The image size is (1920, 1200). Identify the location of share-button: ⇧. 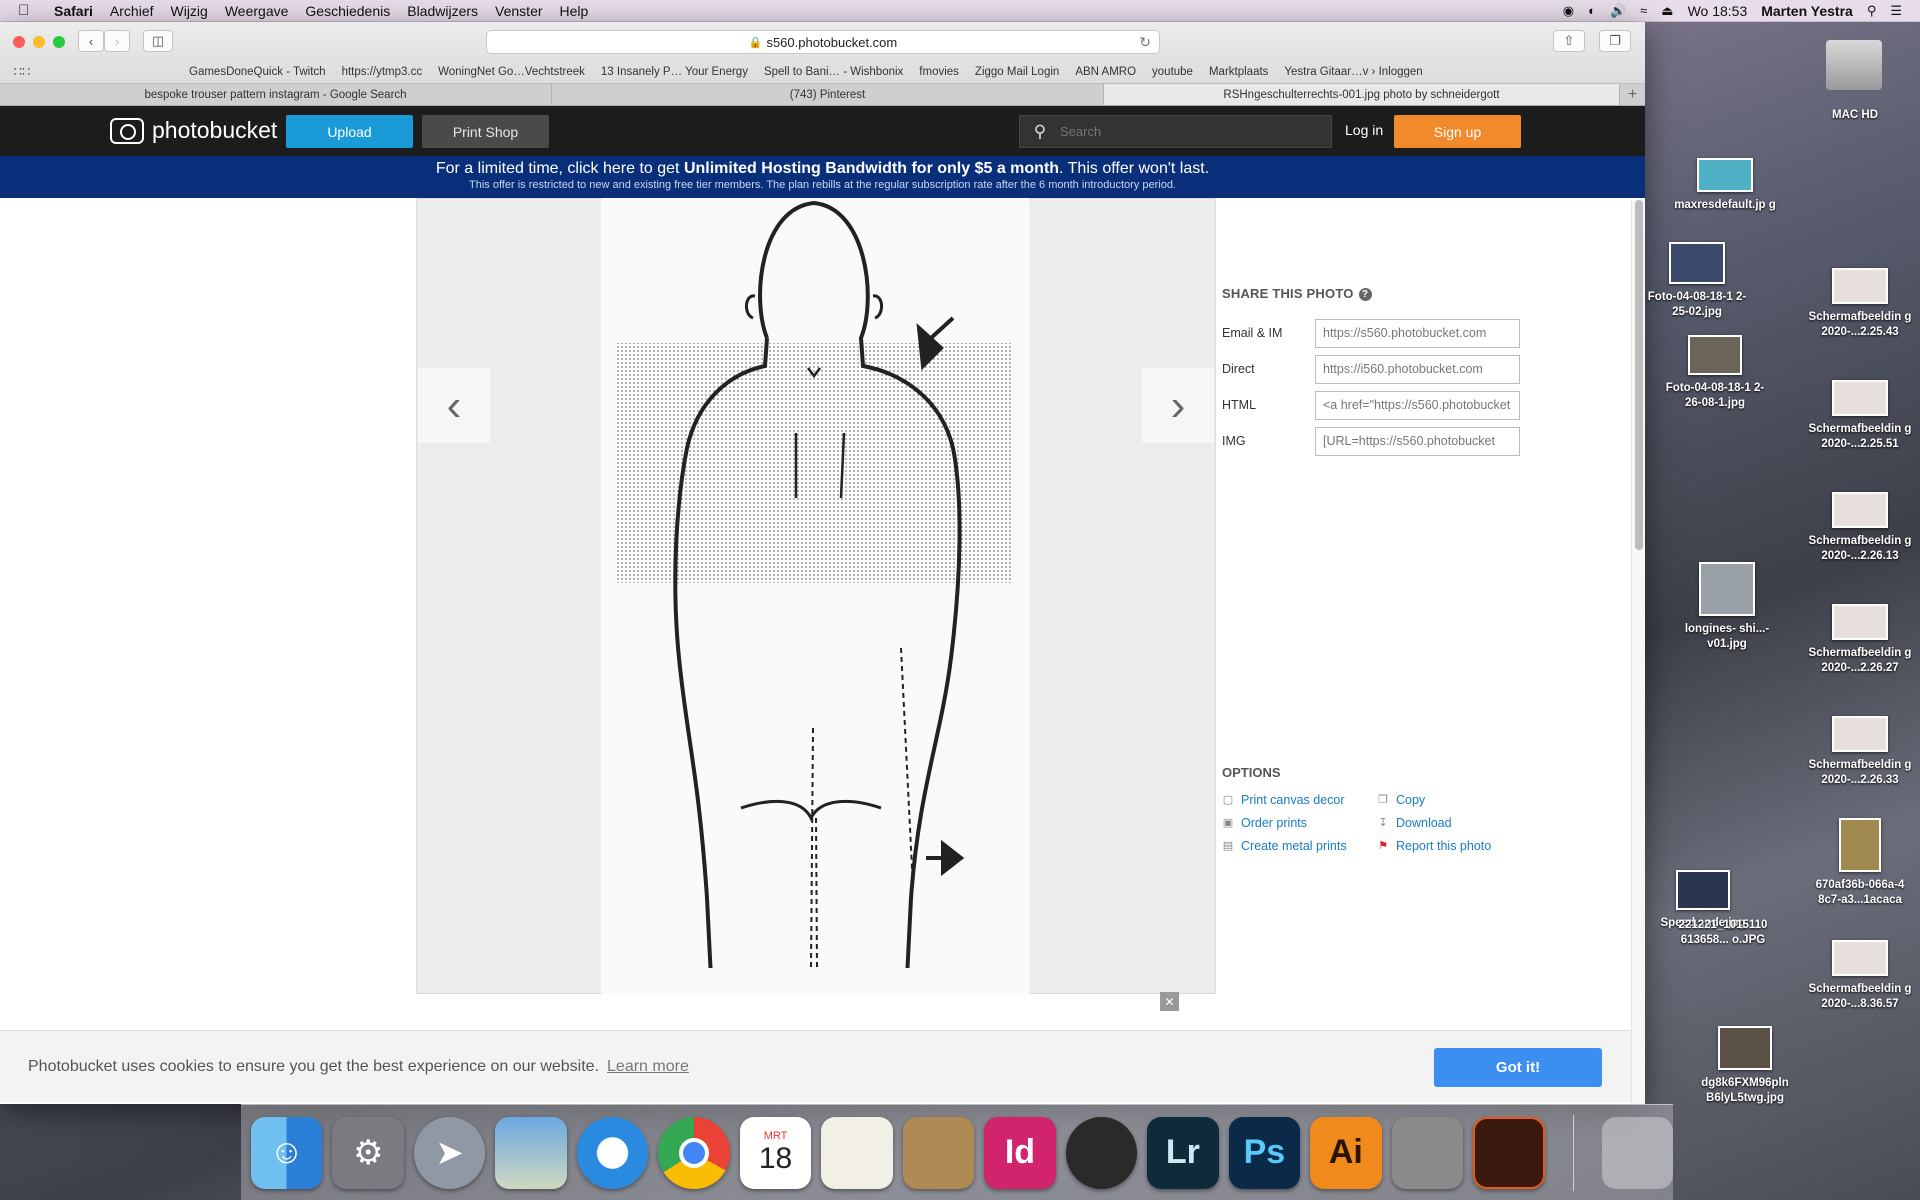
(1569, 41).